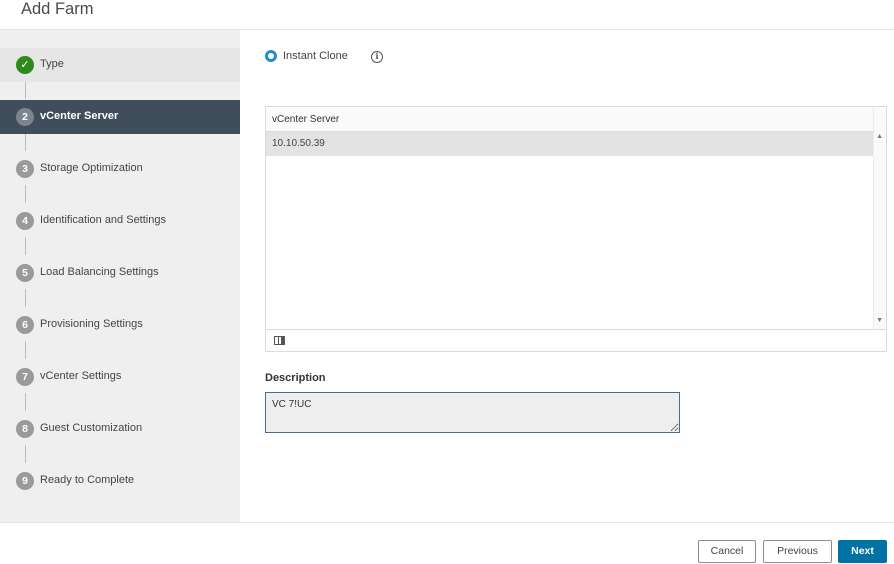 This screenshot has height=564, width=894. I want to click on step-number: 7, so click(25, 377).